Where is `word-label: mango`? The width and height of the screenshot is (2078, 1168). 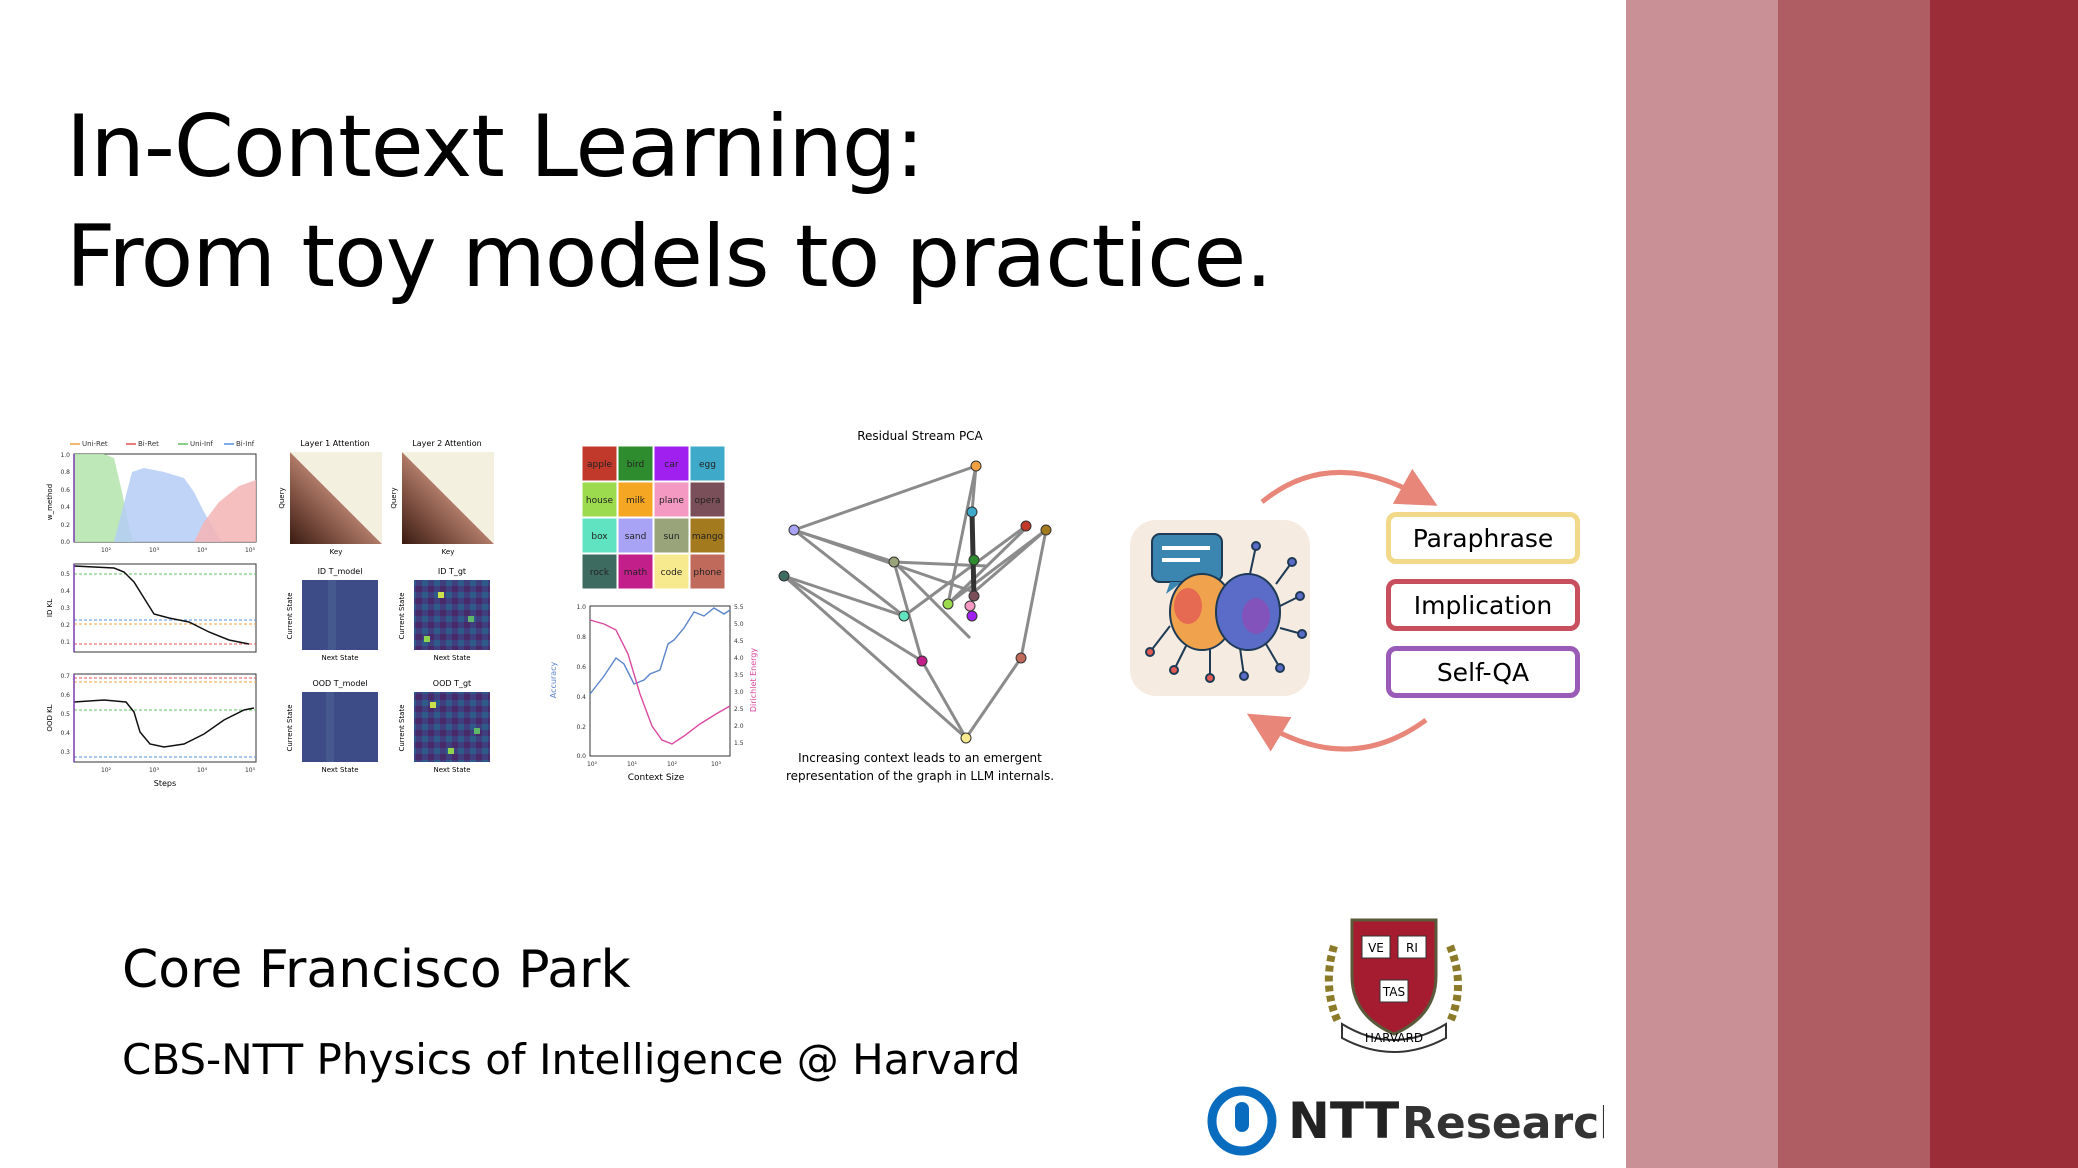
word-label: mango is located at coordinates (708, 537).